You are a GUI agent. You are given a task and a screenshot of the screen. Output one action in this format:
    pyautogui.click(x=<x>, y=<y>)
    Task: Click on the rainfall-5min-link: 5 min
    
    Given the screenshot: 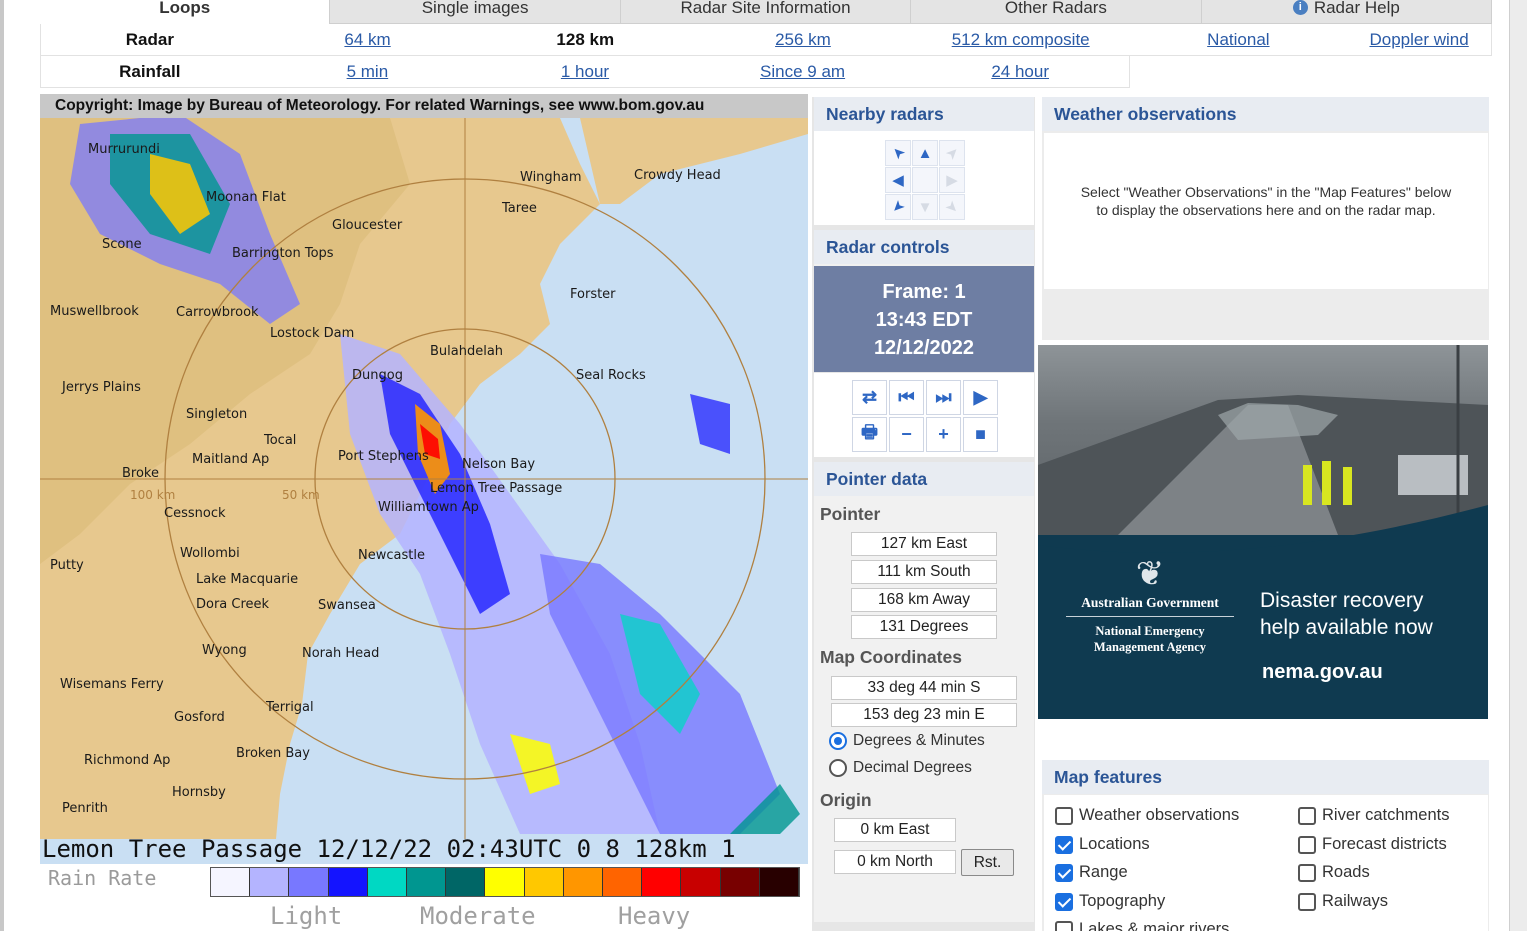 What is the action you would take?
    pyautogui.click(x=368, y=72)
    